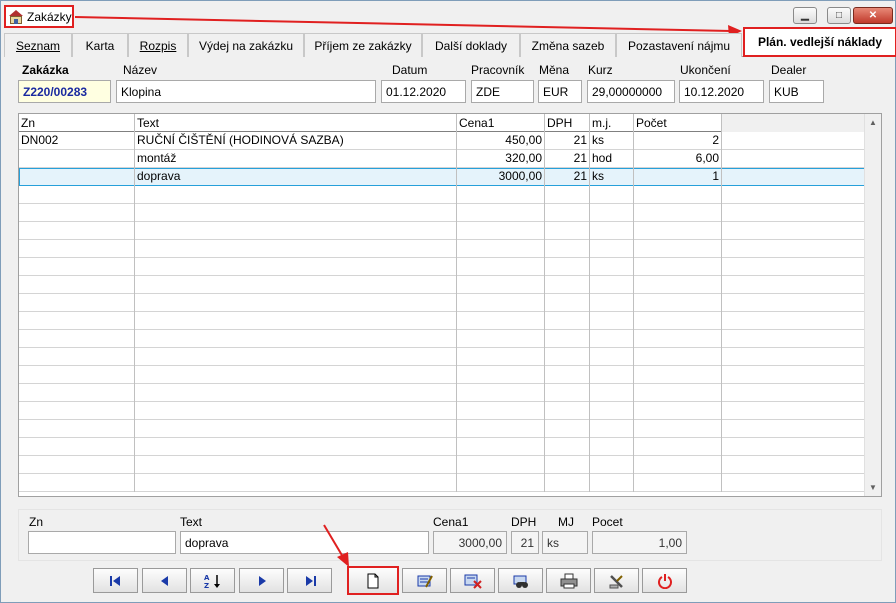  I want to click on detail-cena1-field: 3000,00, so click(470, 542).